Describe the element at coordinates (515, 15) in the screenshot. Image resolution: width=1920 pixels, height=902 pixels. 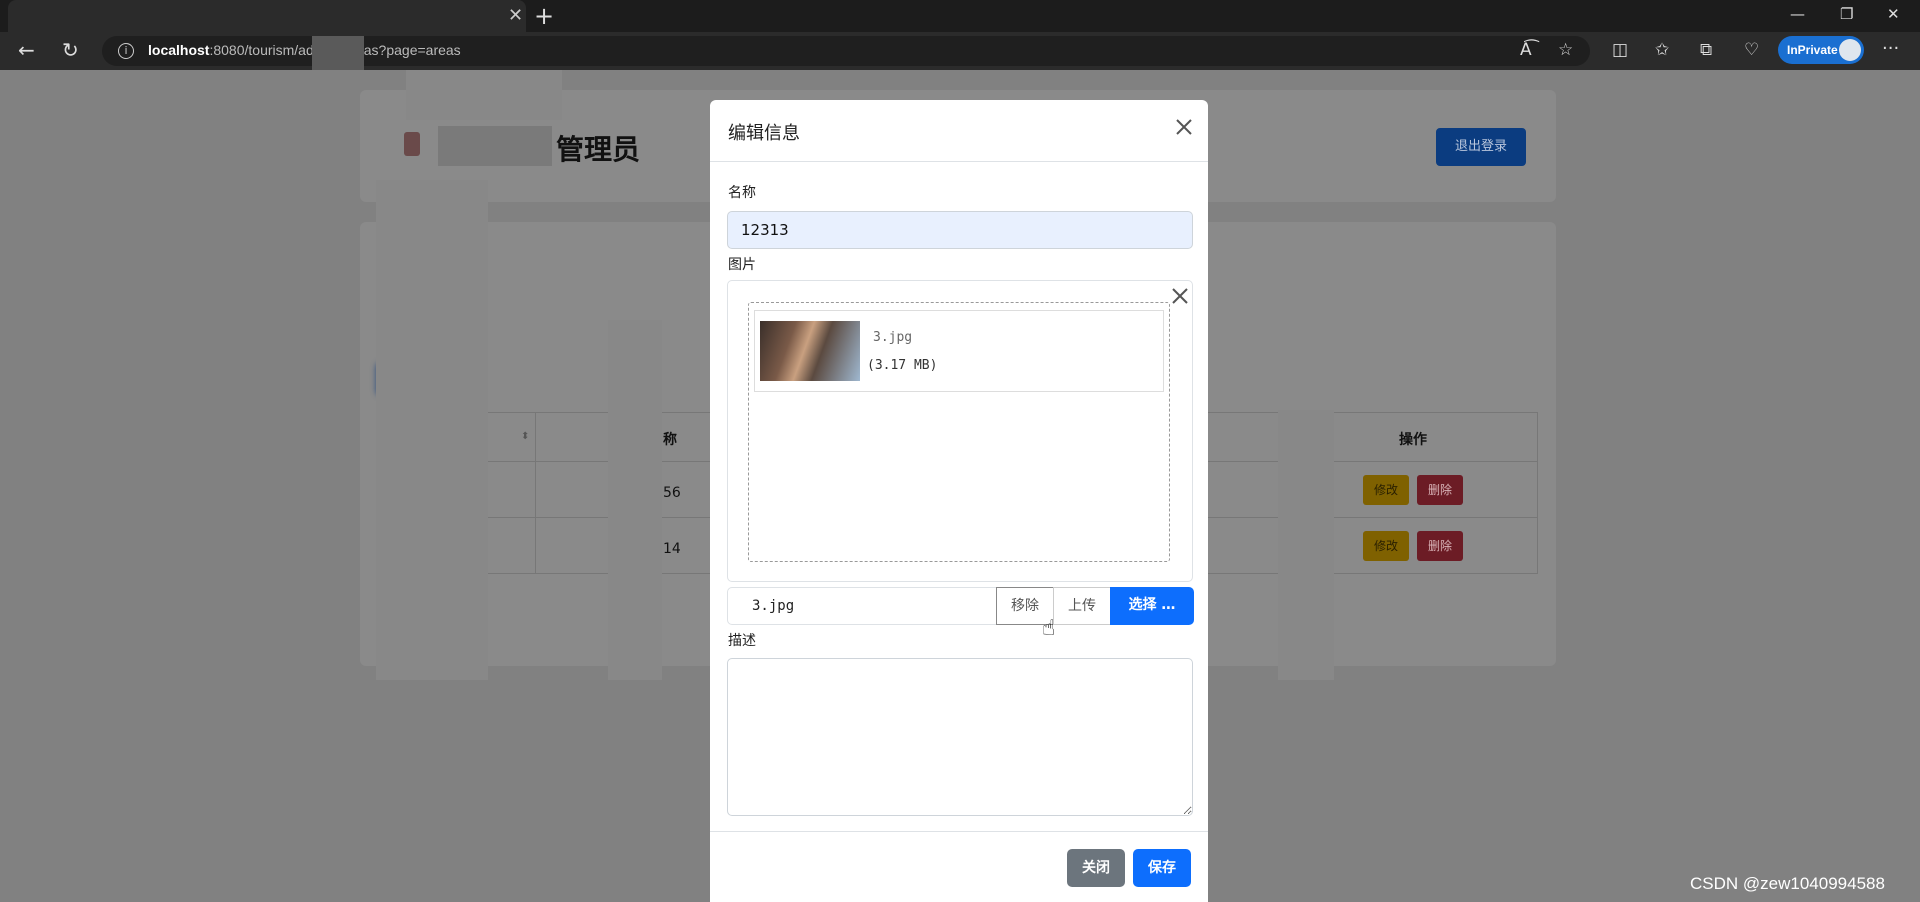
I see `tab-close-icon: ✕` at that location.